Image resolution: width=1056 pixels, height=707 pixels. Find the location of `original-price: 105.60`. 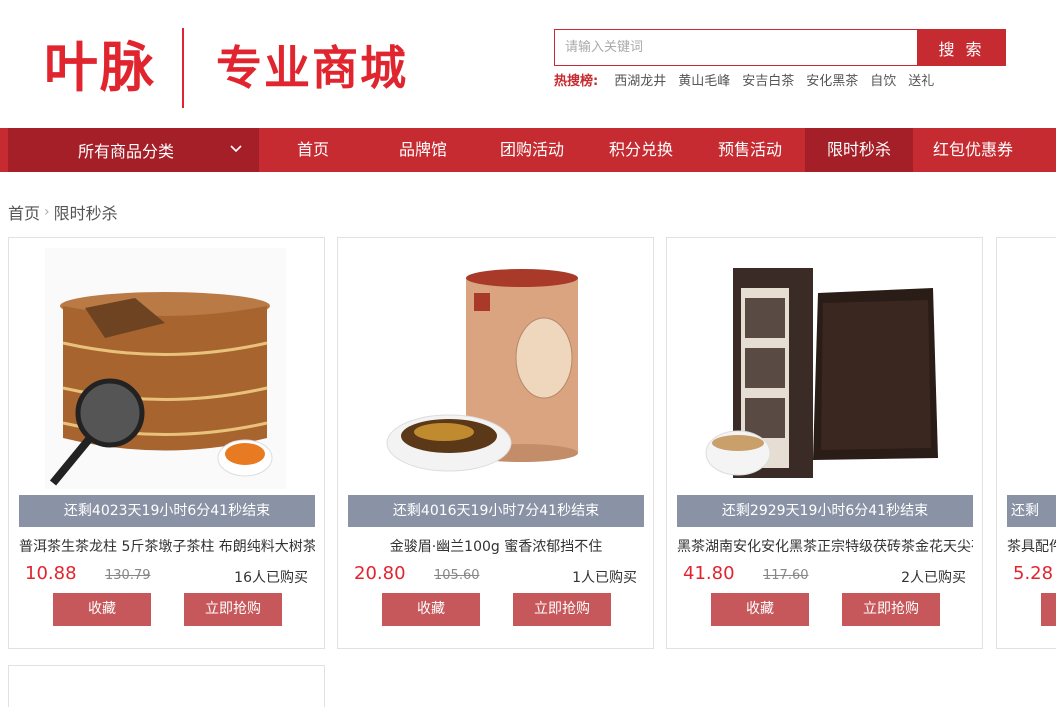

original-price: 105.60 is located at coordinates (457, 575).